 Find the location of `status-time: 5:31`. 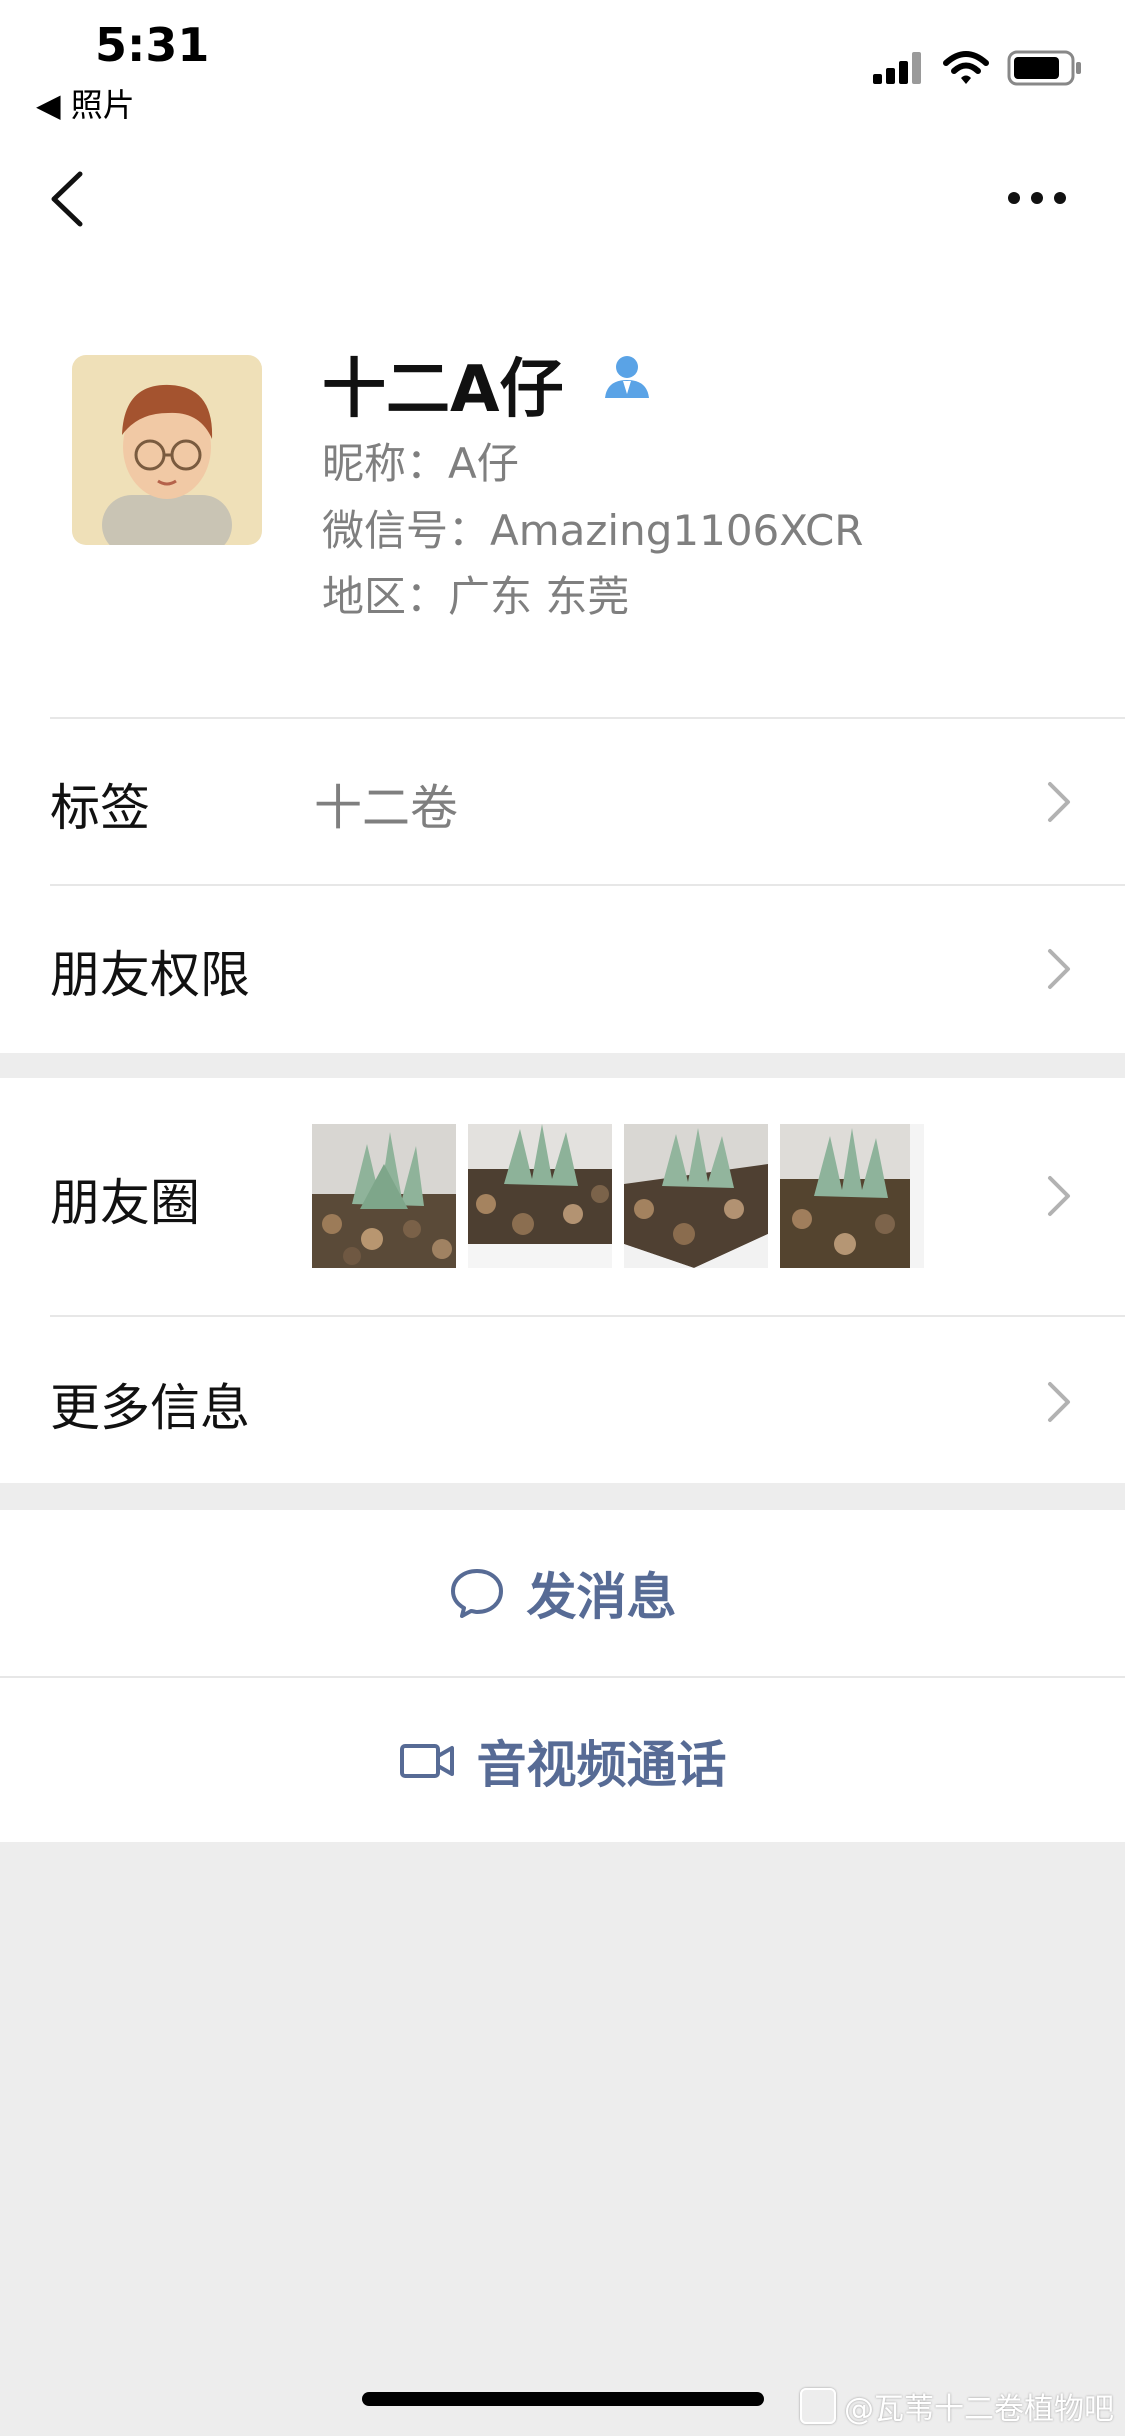

status-time: 5:31 is located at coordinates (152, 45).